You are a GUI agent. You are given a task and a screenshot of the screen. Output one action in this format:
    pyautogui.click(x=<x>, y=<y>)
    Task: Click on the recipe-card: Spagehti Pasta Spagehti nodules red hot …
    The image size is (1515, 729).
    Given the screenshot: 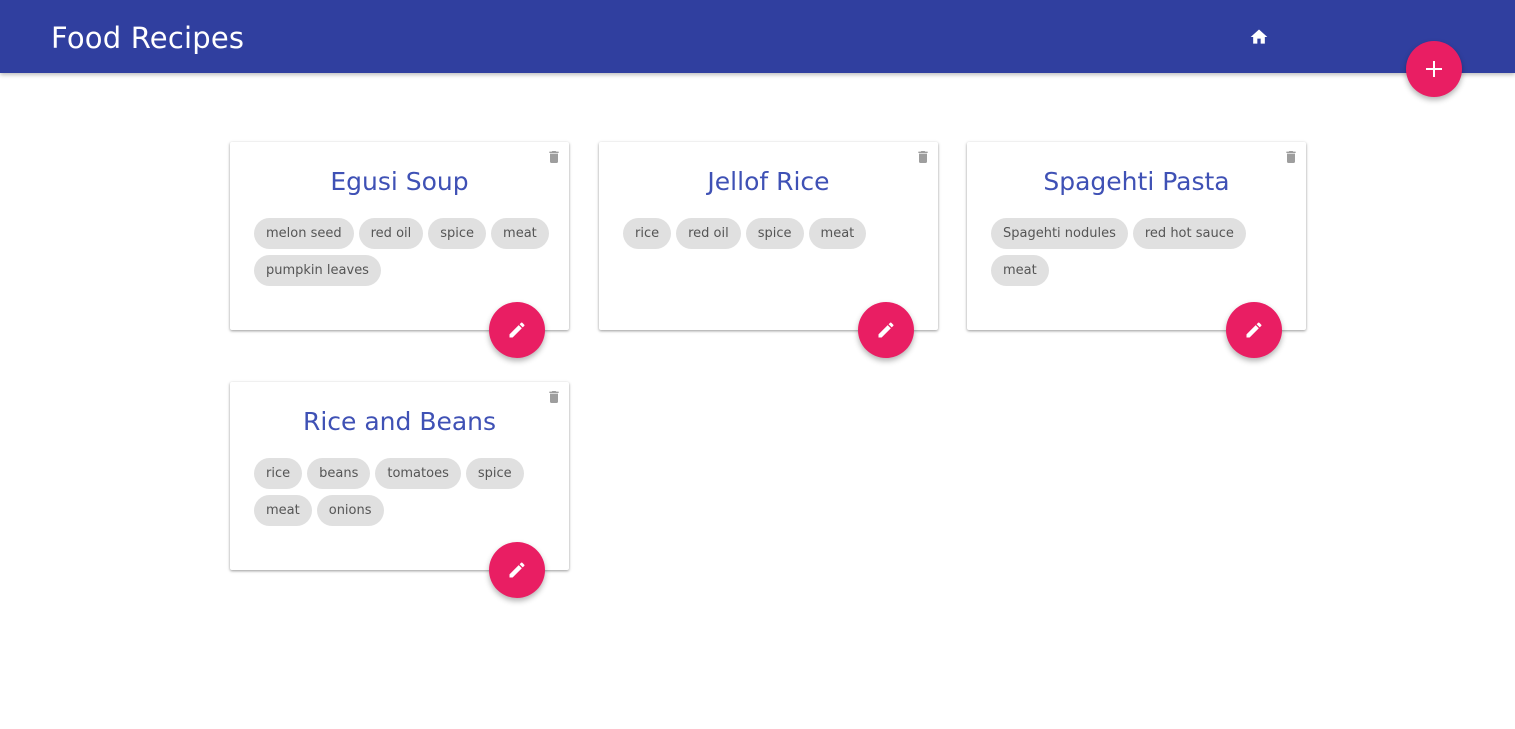 What is the action you would take?
    pyautogui.click(x=1136, y=250)
    